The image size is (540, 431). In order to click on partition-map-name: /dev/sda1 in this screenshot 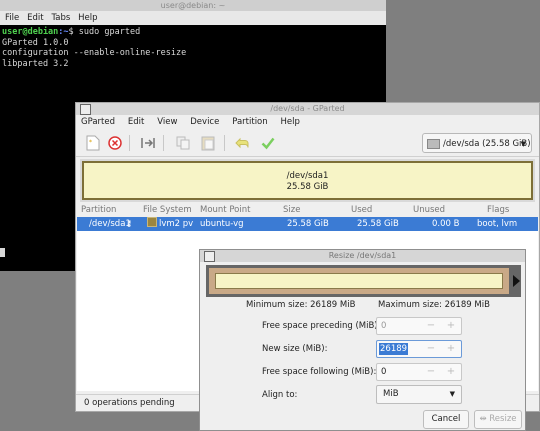, I will do `click(307, 176)`.